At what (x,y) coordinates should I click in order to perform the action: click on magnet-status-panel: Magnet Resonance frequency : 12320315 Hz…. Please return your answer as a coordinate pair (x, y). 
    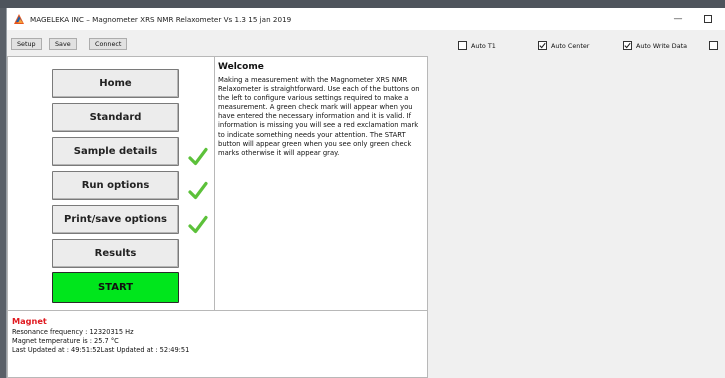
    Looking at the image, I should click on (217, 344).